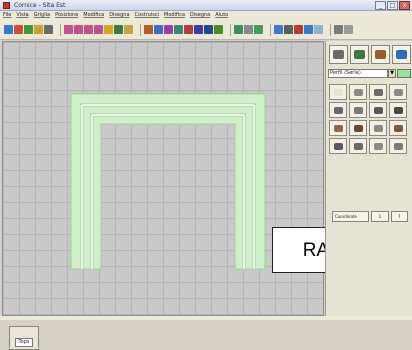 Image resolution: width=412 pixels, height=350 pixels. Describe the element at coordinates (24, 342) in the screenshot. I see `view-top-label: Tops` at that location.